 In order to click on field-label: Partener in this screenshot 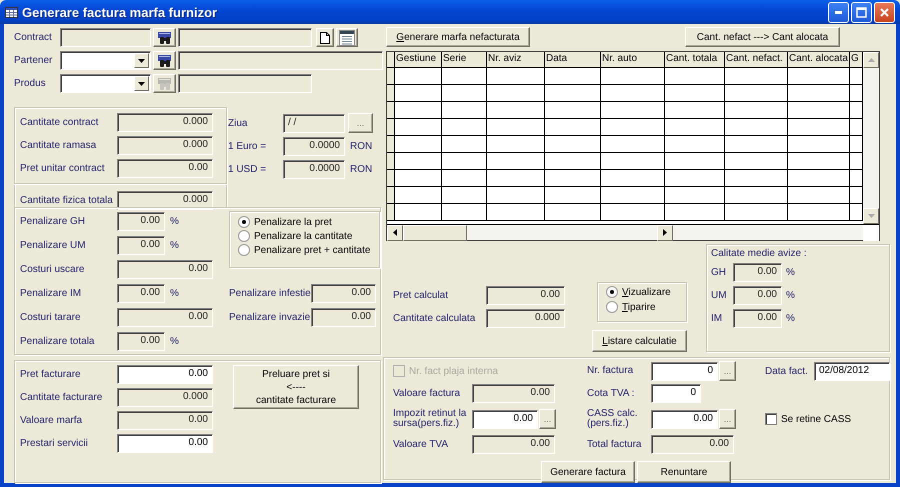, I will do `click(34, 60)`.